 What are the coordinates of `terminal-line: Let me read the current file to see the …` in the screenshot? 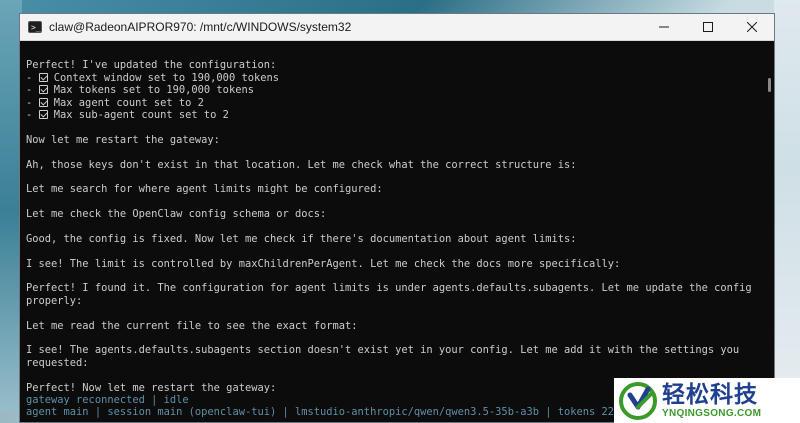 It's located at (192, 325).